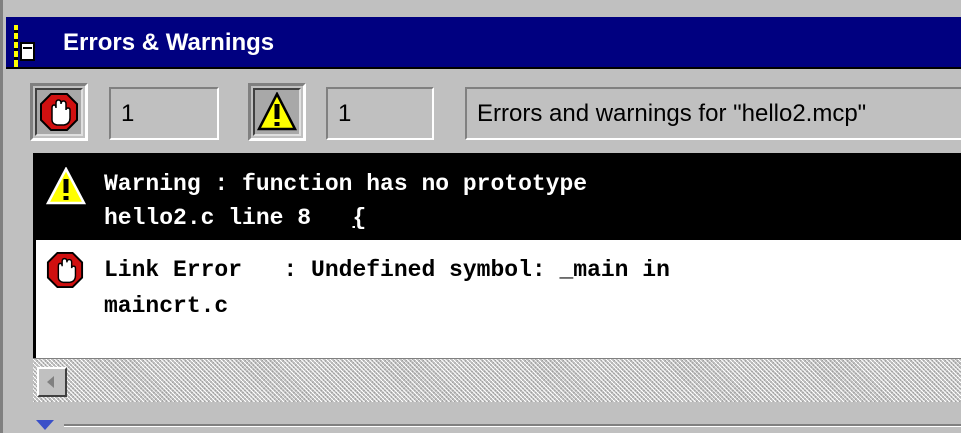 Image resolution: width=961 pixels, height=433 pixels. What do you see at coordinates (24, 46) in the screenshot?
I see `window-icon` at bounding box center [24, 46].